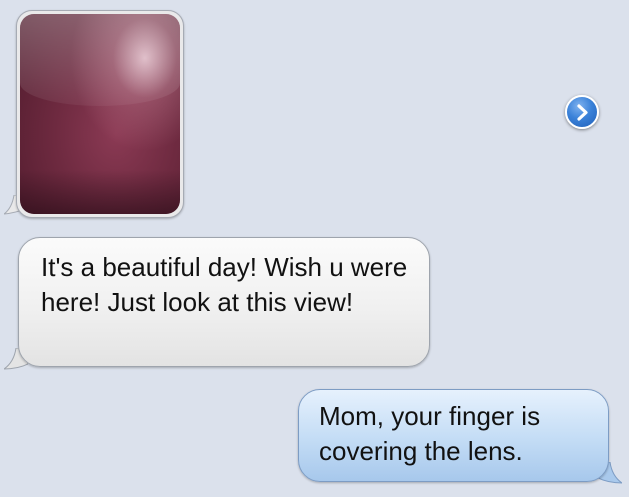 Image resolution: width=629 pixels, height=497 pixels. I want to click on sent-message-bubble: Mom, your finger is covering the lens., so click(453, 435).